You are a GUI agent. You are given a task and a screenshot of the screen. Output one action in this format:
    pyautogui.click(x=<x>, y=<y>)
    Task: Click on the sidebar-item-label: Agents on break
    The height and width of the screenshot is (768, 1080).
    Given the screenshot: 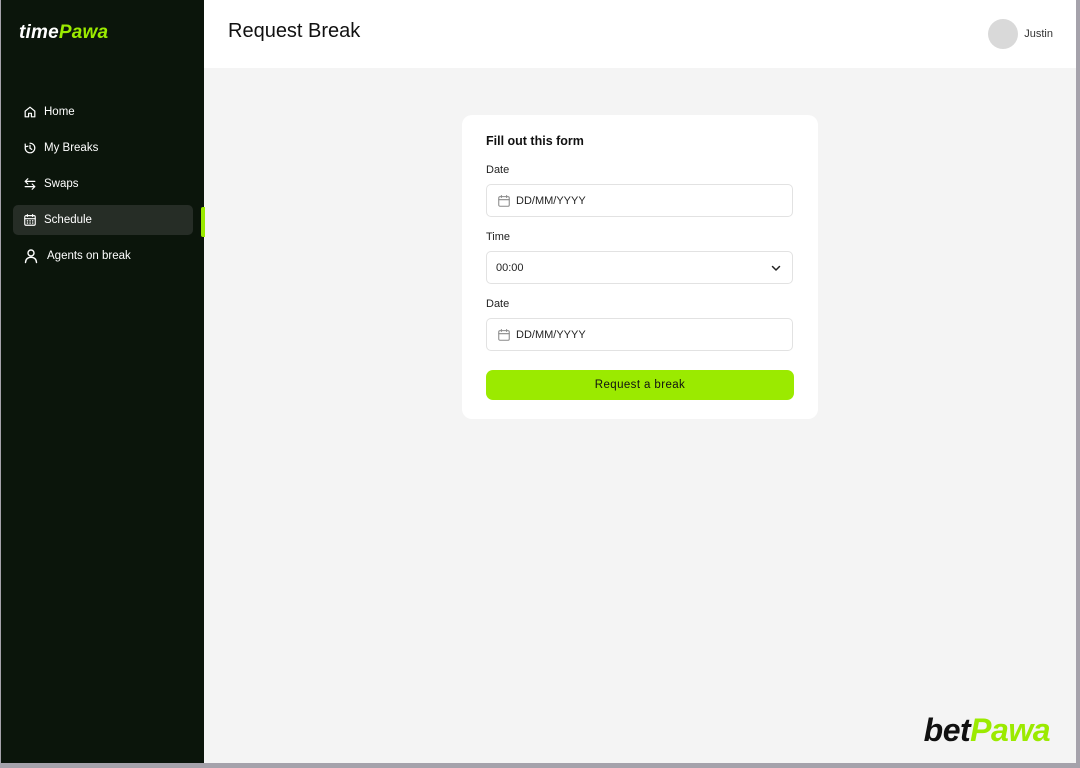 What is the action you would take?
    pyautogui.click(x=89, y=256)
    